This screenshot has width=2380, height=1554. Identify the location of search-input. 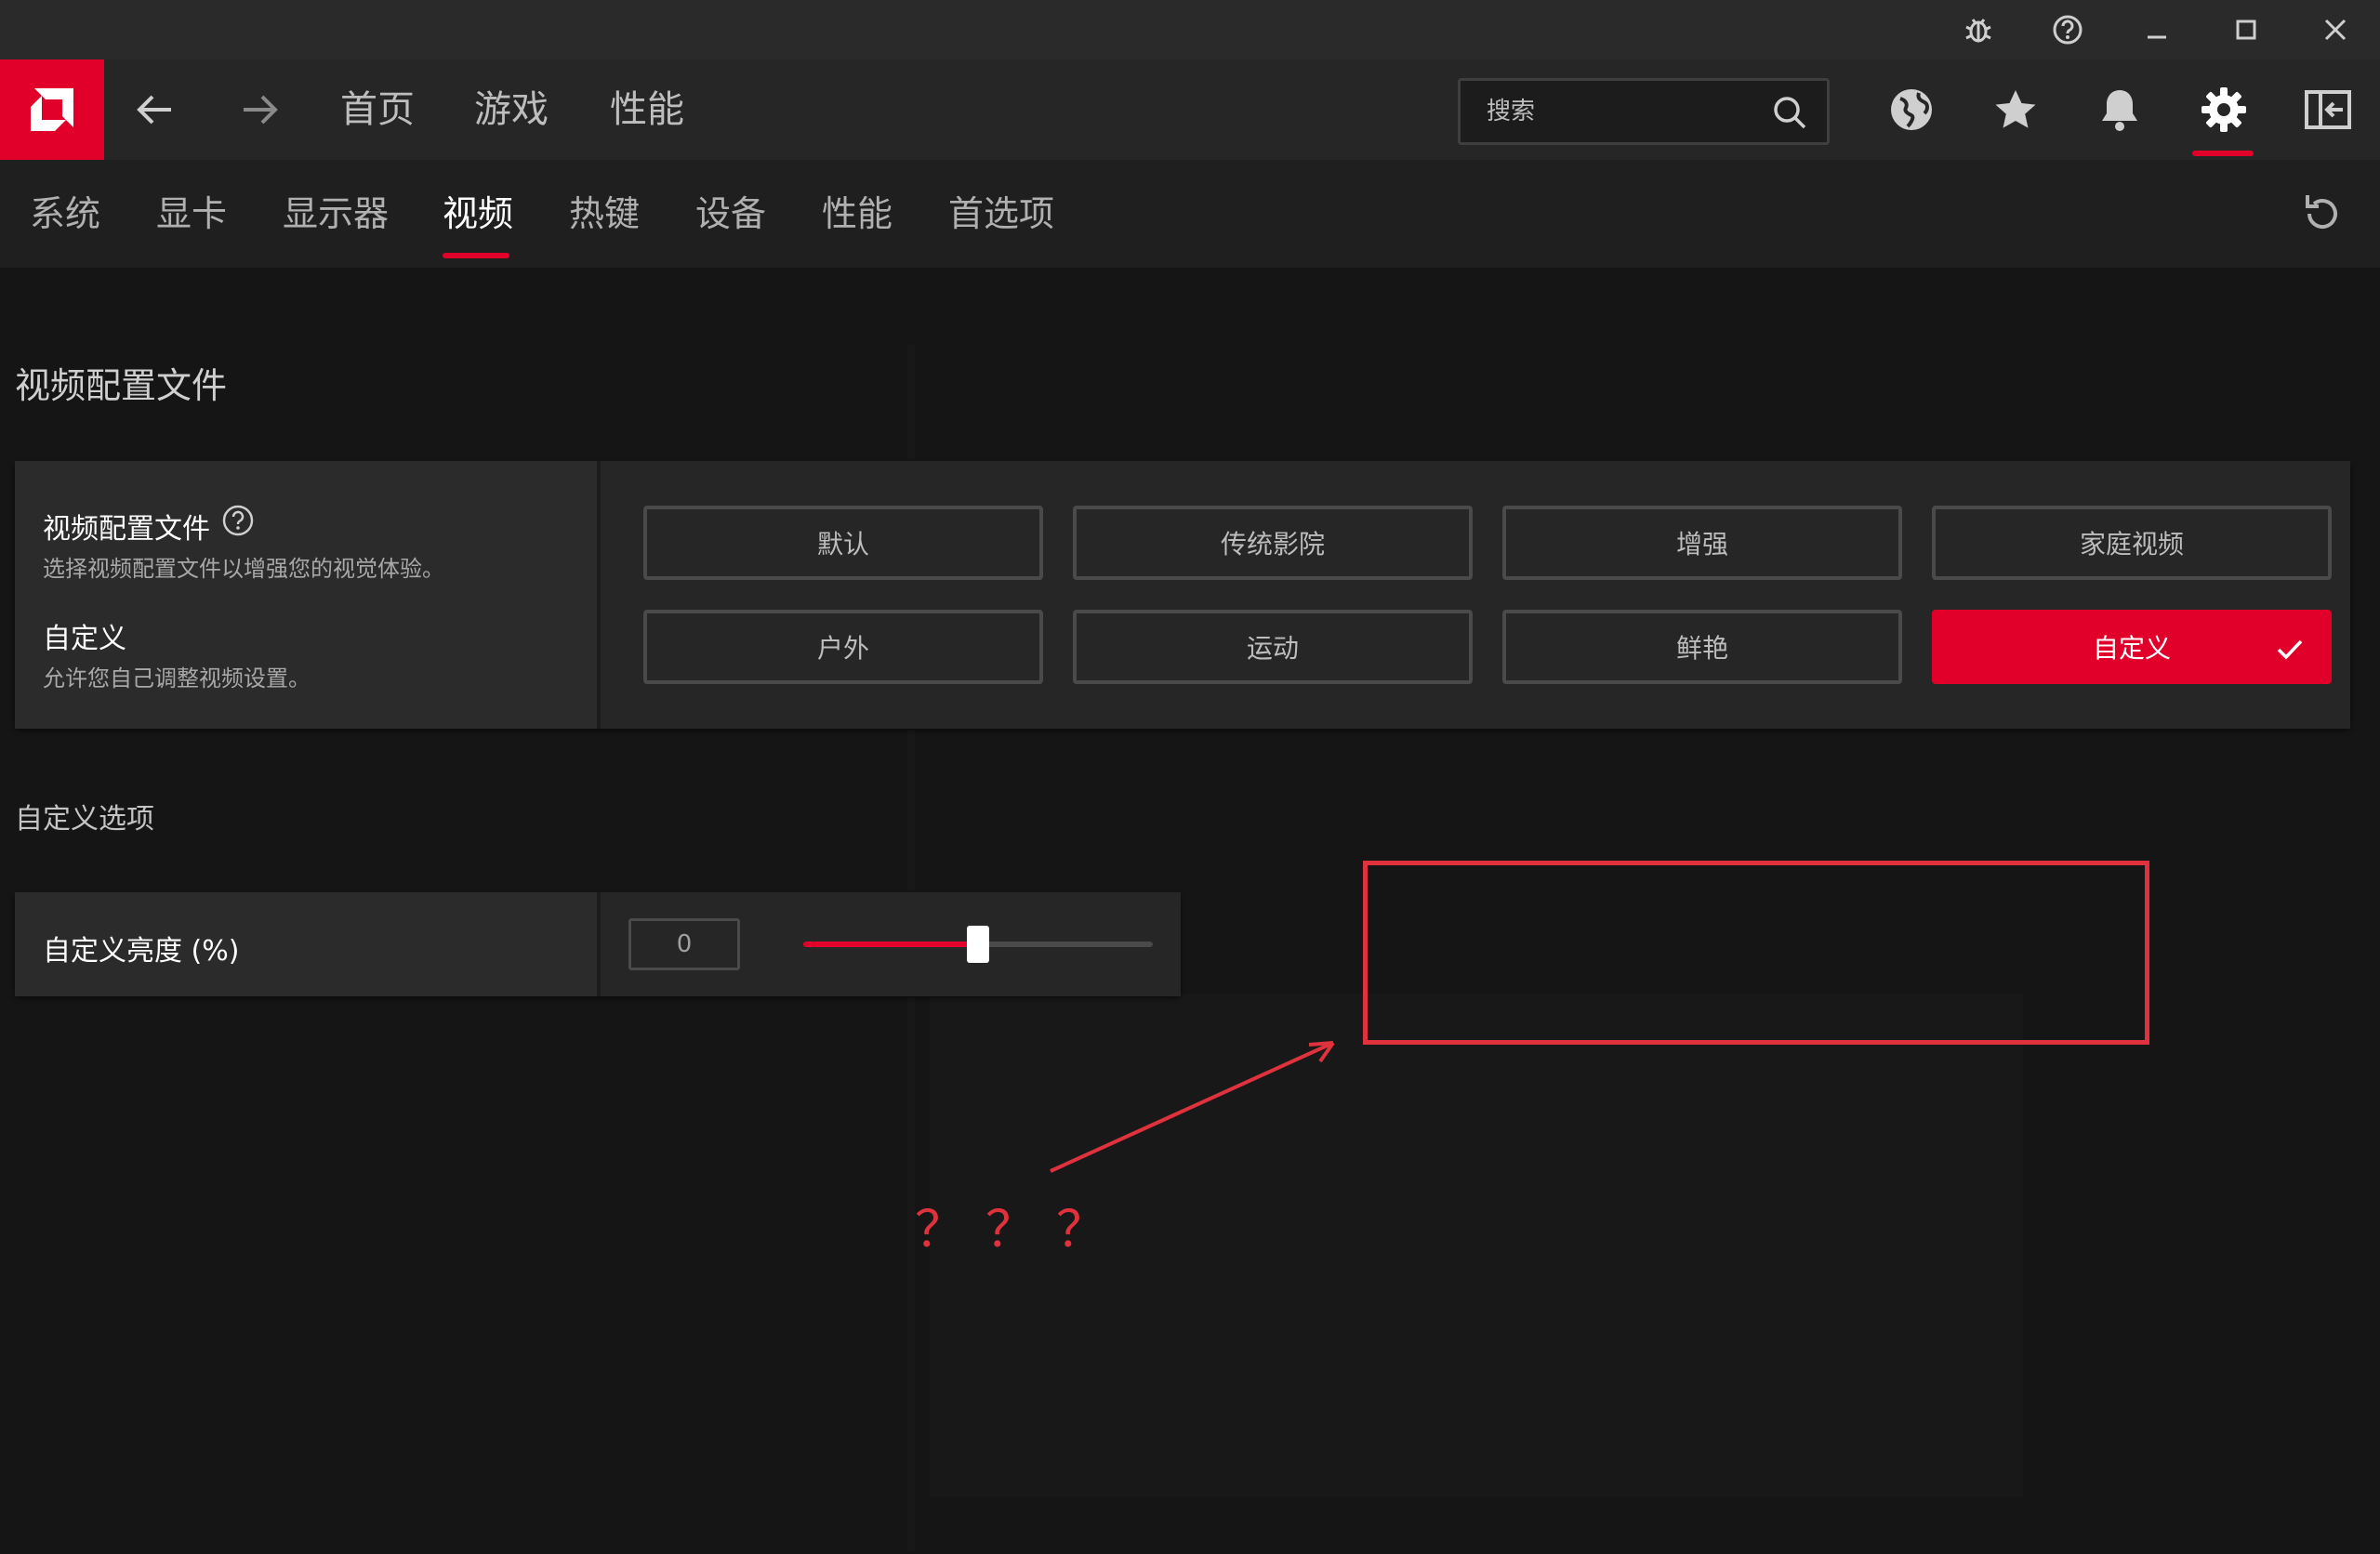
(1626, 111).